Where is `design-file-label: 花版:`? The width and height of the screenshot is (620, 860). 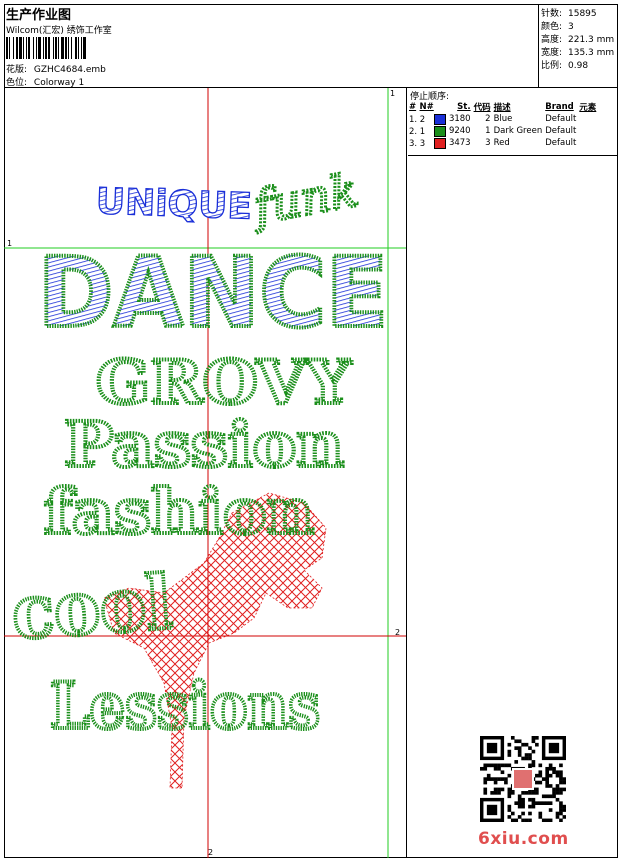
design-file-label: 花版: is located at coordinates (17, 70).